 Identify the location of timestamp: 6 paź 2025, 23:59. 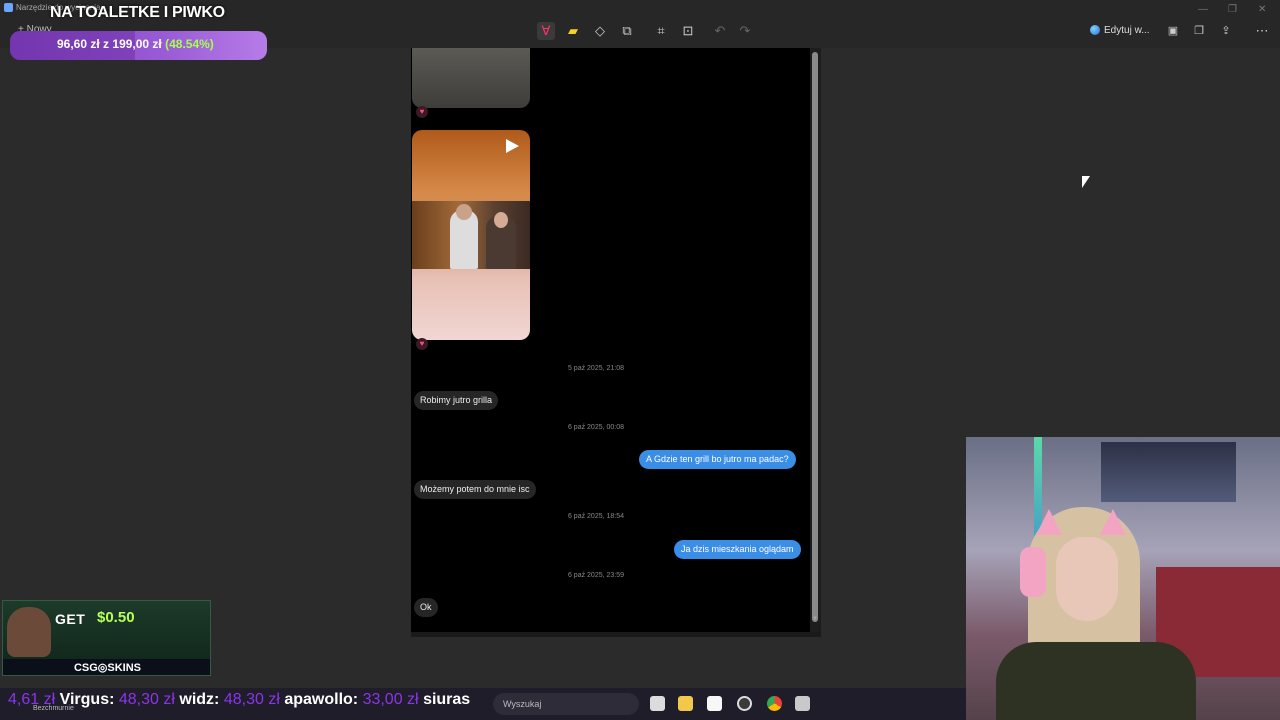
(596, 575).